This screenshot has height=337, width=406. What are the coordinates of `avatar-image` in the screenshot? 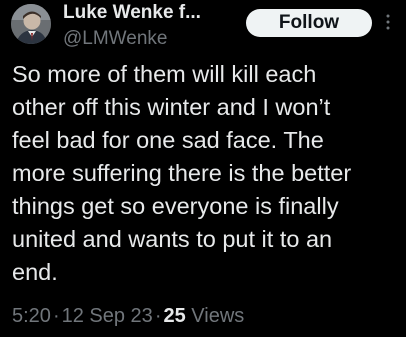 It's located at (31, 24).